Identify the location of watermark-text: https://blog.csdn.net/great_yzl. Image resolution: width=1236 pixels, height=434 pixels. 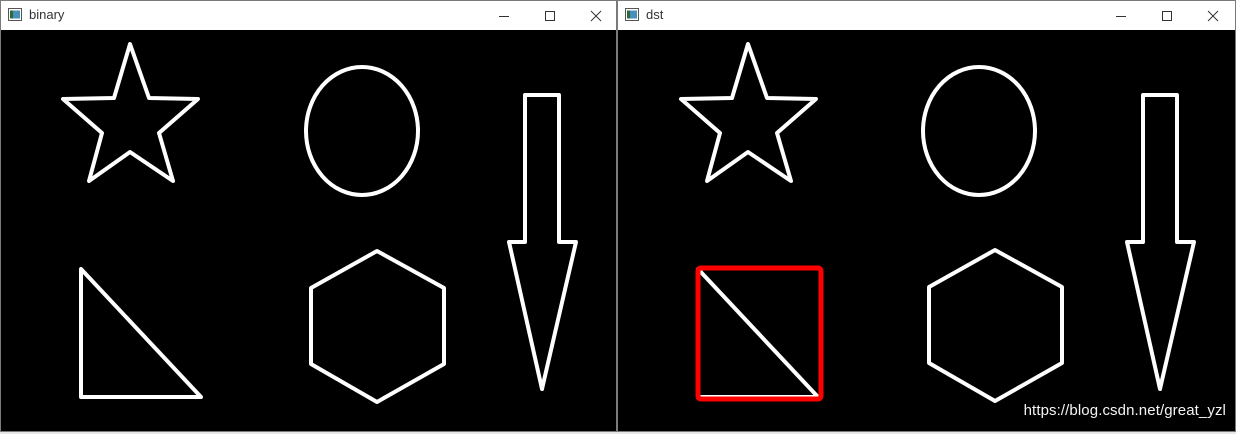
(1124, 410).